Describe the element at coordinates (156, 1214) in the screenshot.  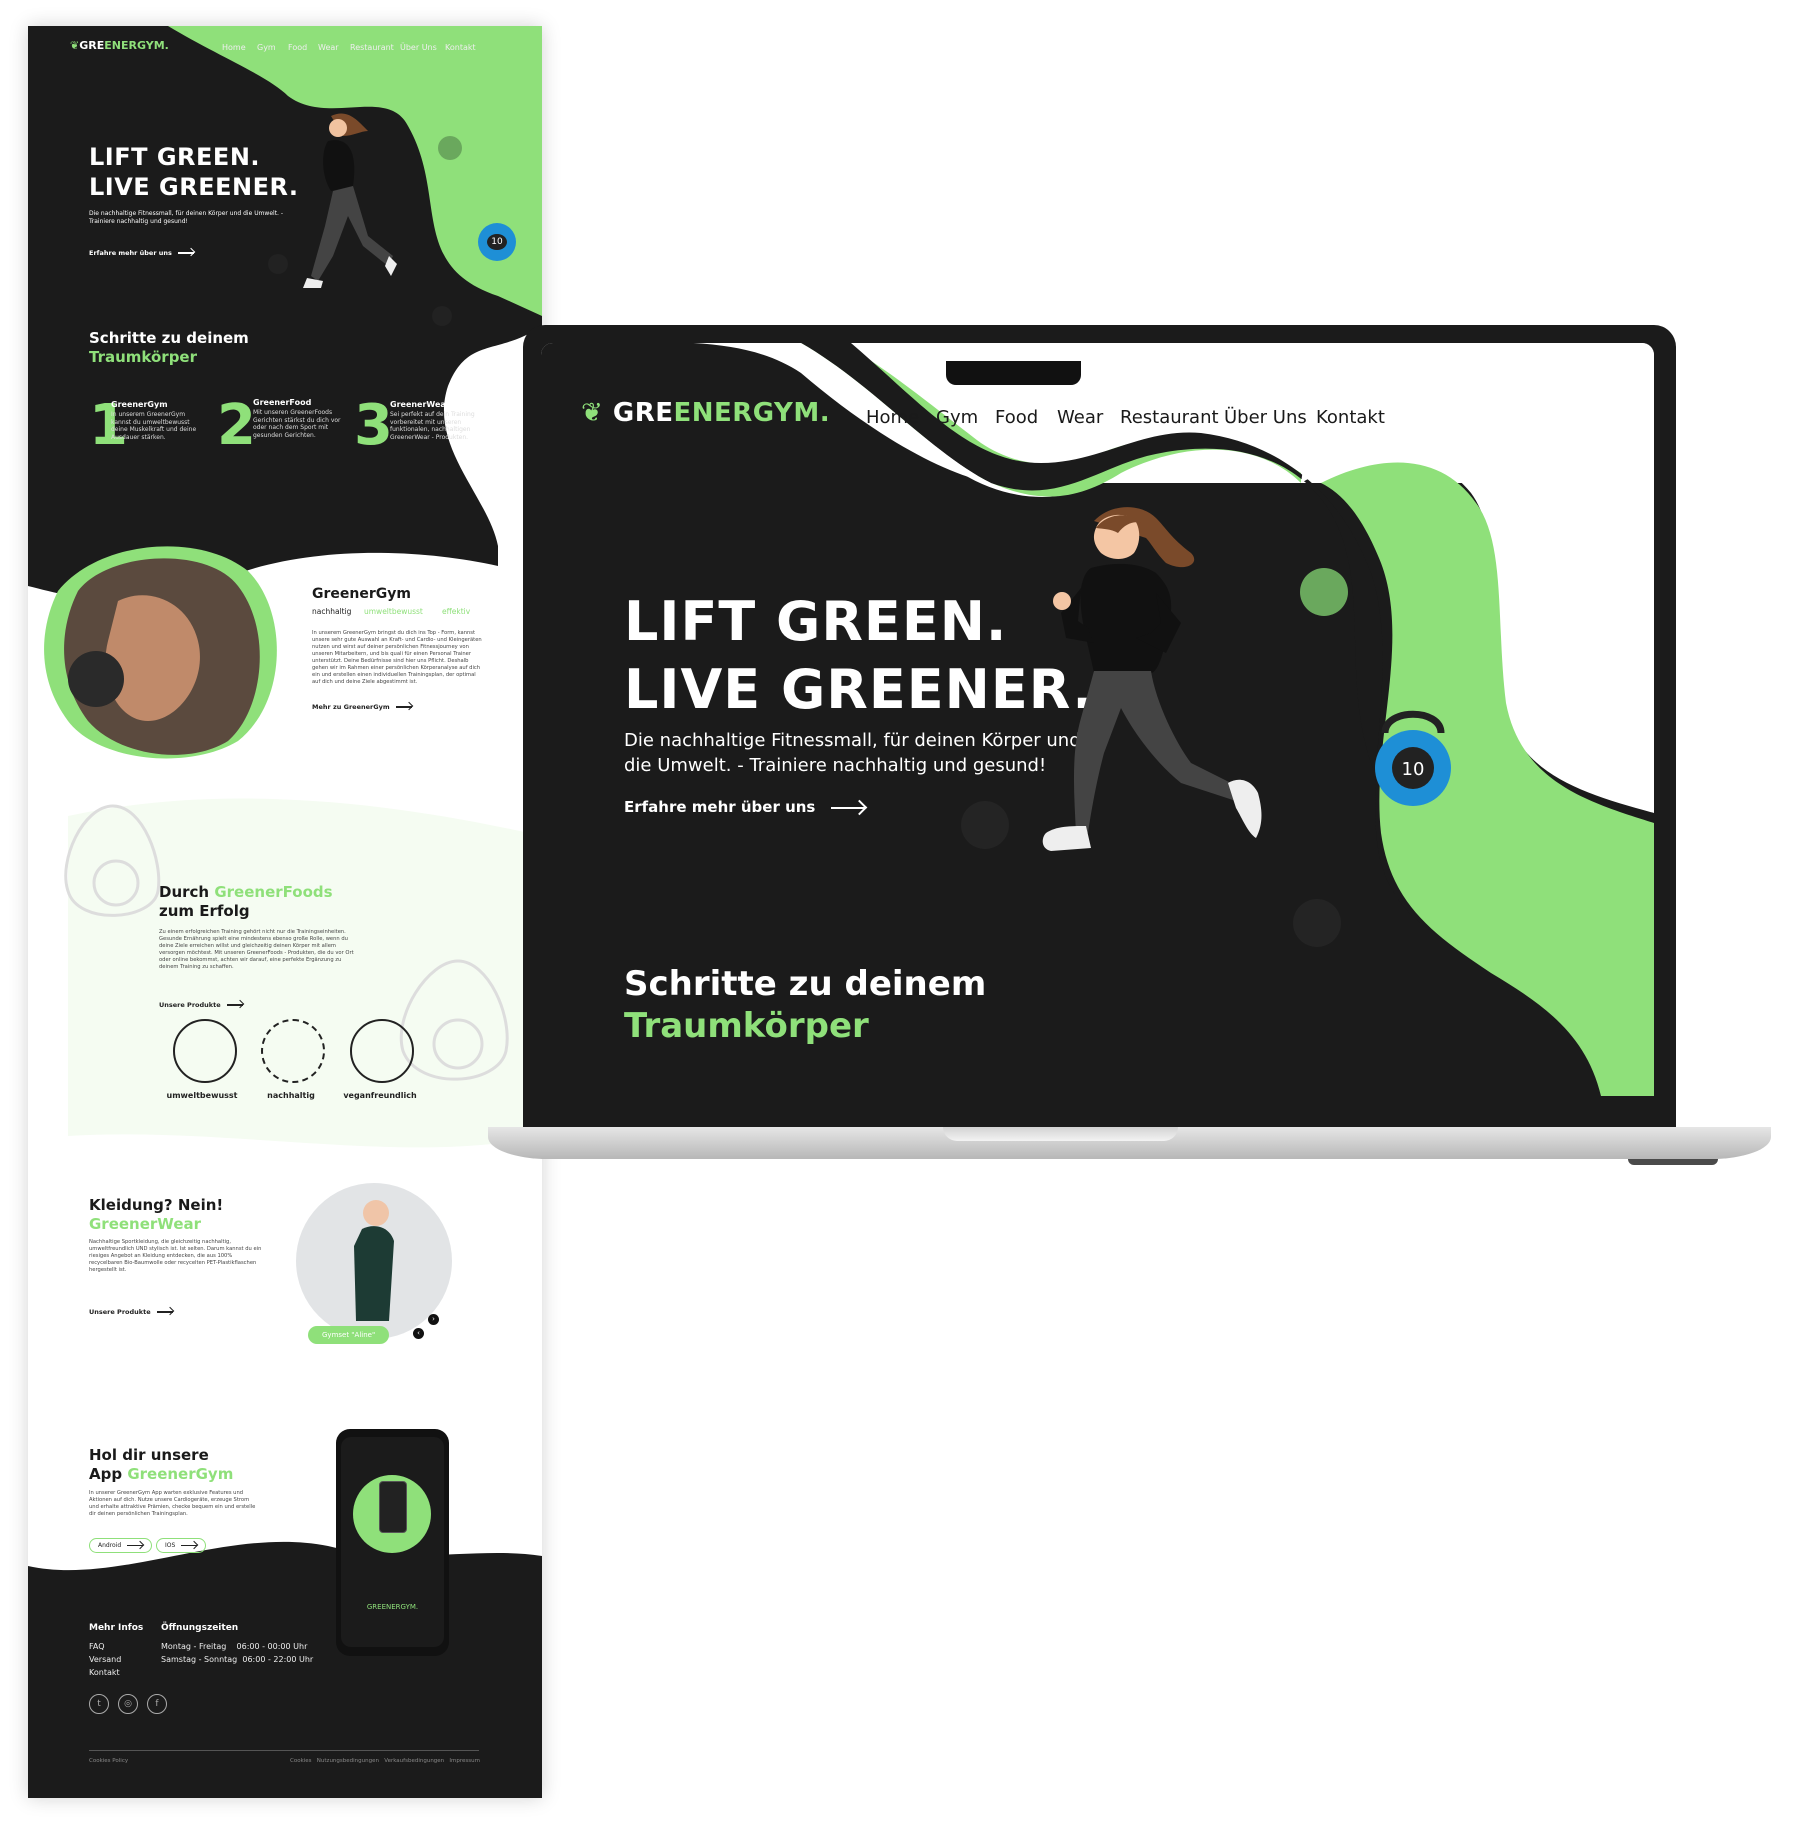
I see `wear-title: Kleidung? Nein! GreenerWear` at that location.